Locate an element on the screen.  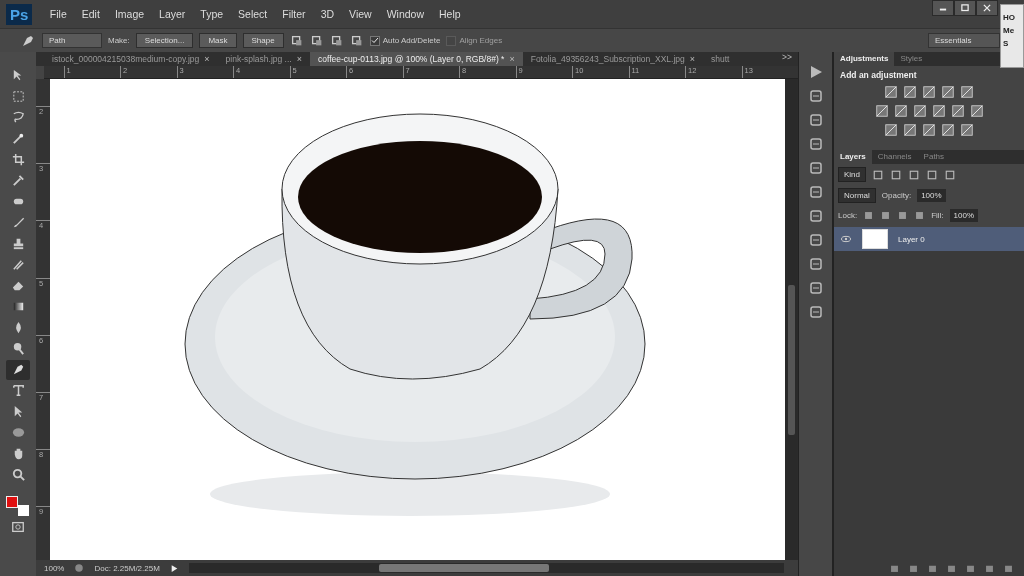
zoom-level: 100% is located at coordinates (54, 568).